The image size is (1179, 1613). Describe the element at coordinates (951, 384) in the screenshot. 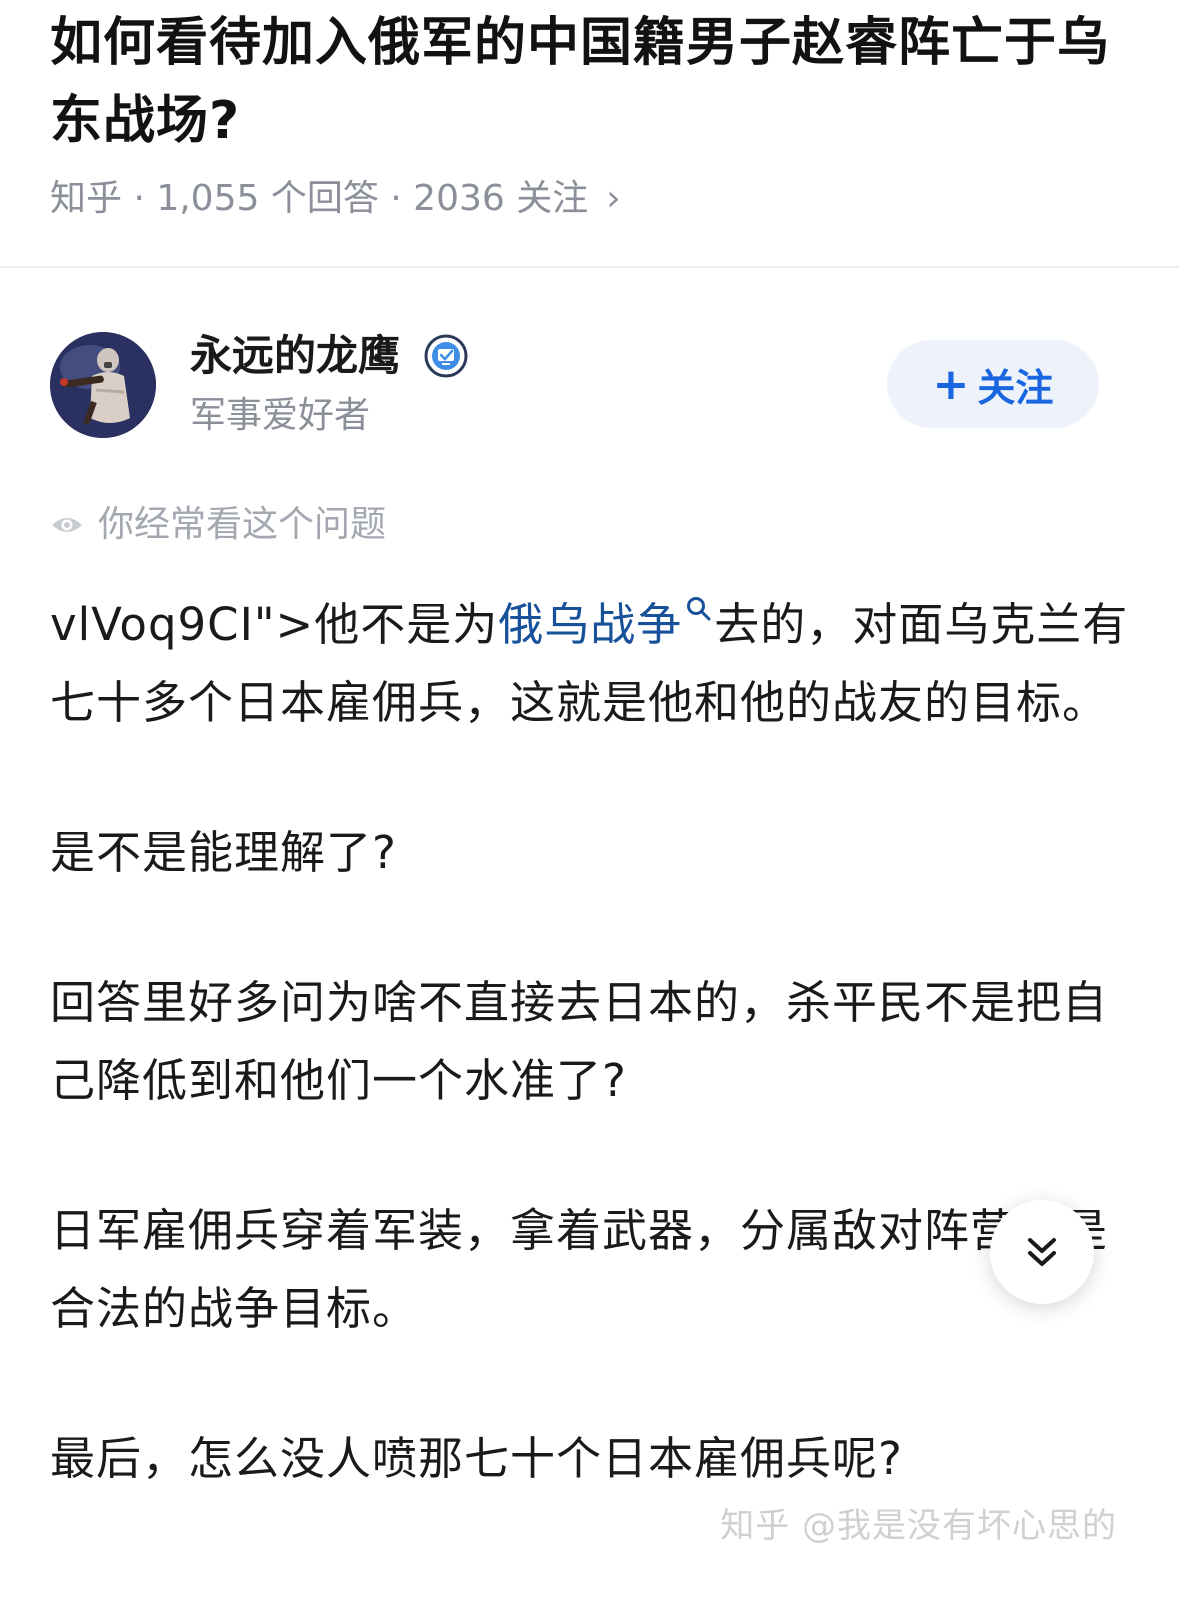

I see `plus-icon: +` at that location.